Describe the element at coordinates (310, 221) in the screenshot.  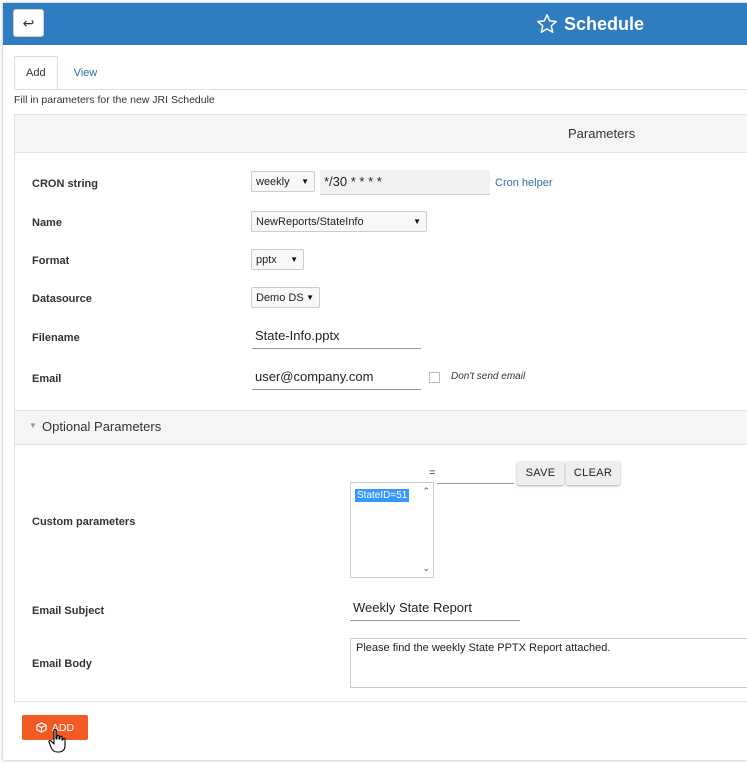
I see `name-value: NewReports/StateInfo` at that location.